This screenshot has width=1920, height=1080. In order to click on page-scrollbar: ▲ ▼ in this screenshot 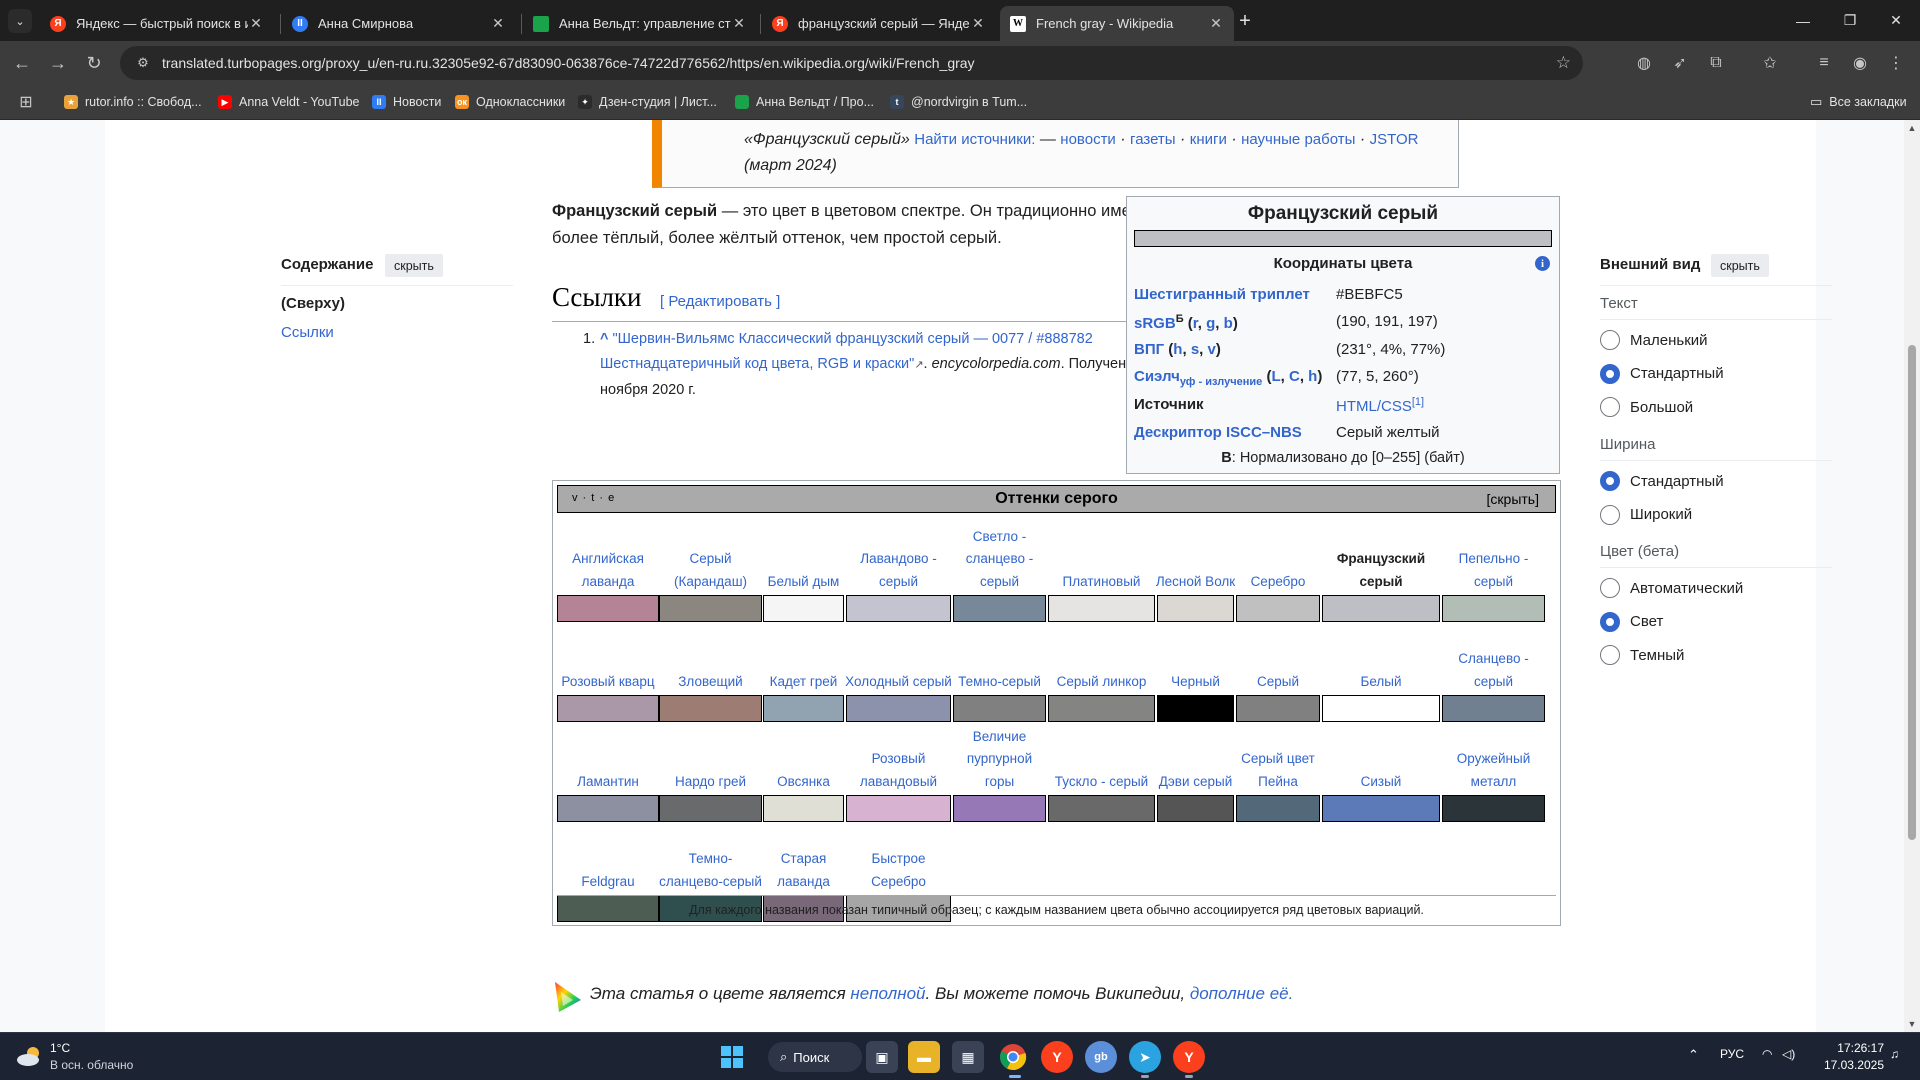, I will do `click(1912, 576)`.